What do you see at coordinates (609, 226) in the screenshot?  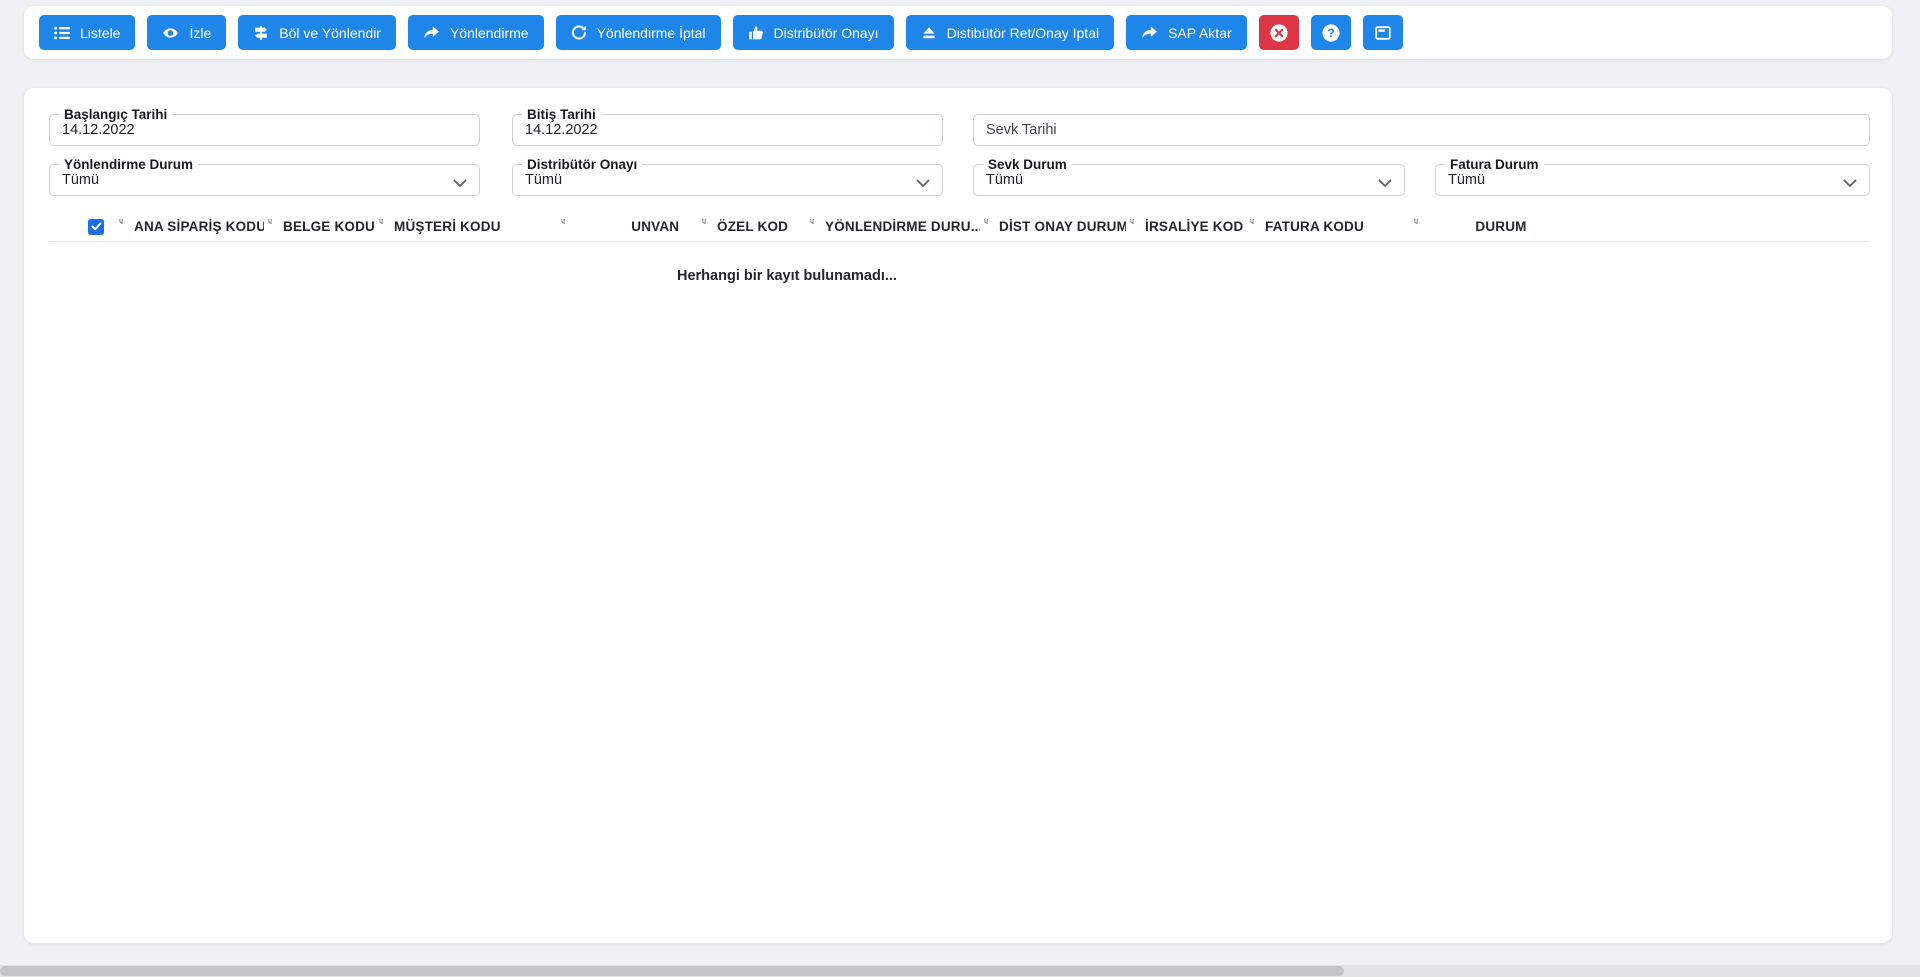 I see `column-header-unvan: UNVAN` at bounding box center [609, 226].